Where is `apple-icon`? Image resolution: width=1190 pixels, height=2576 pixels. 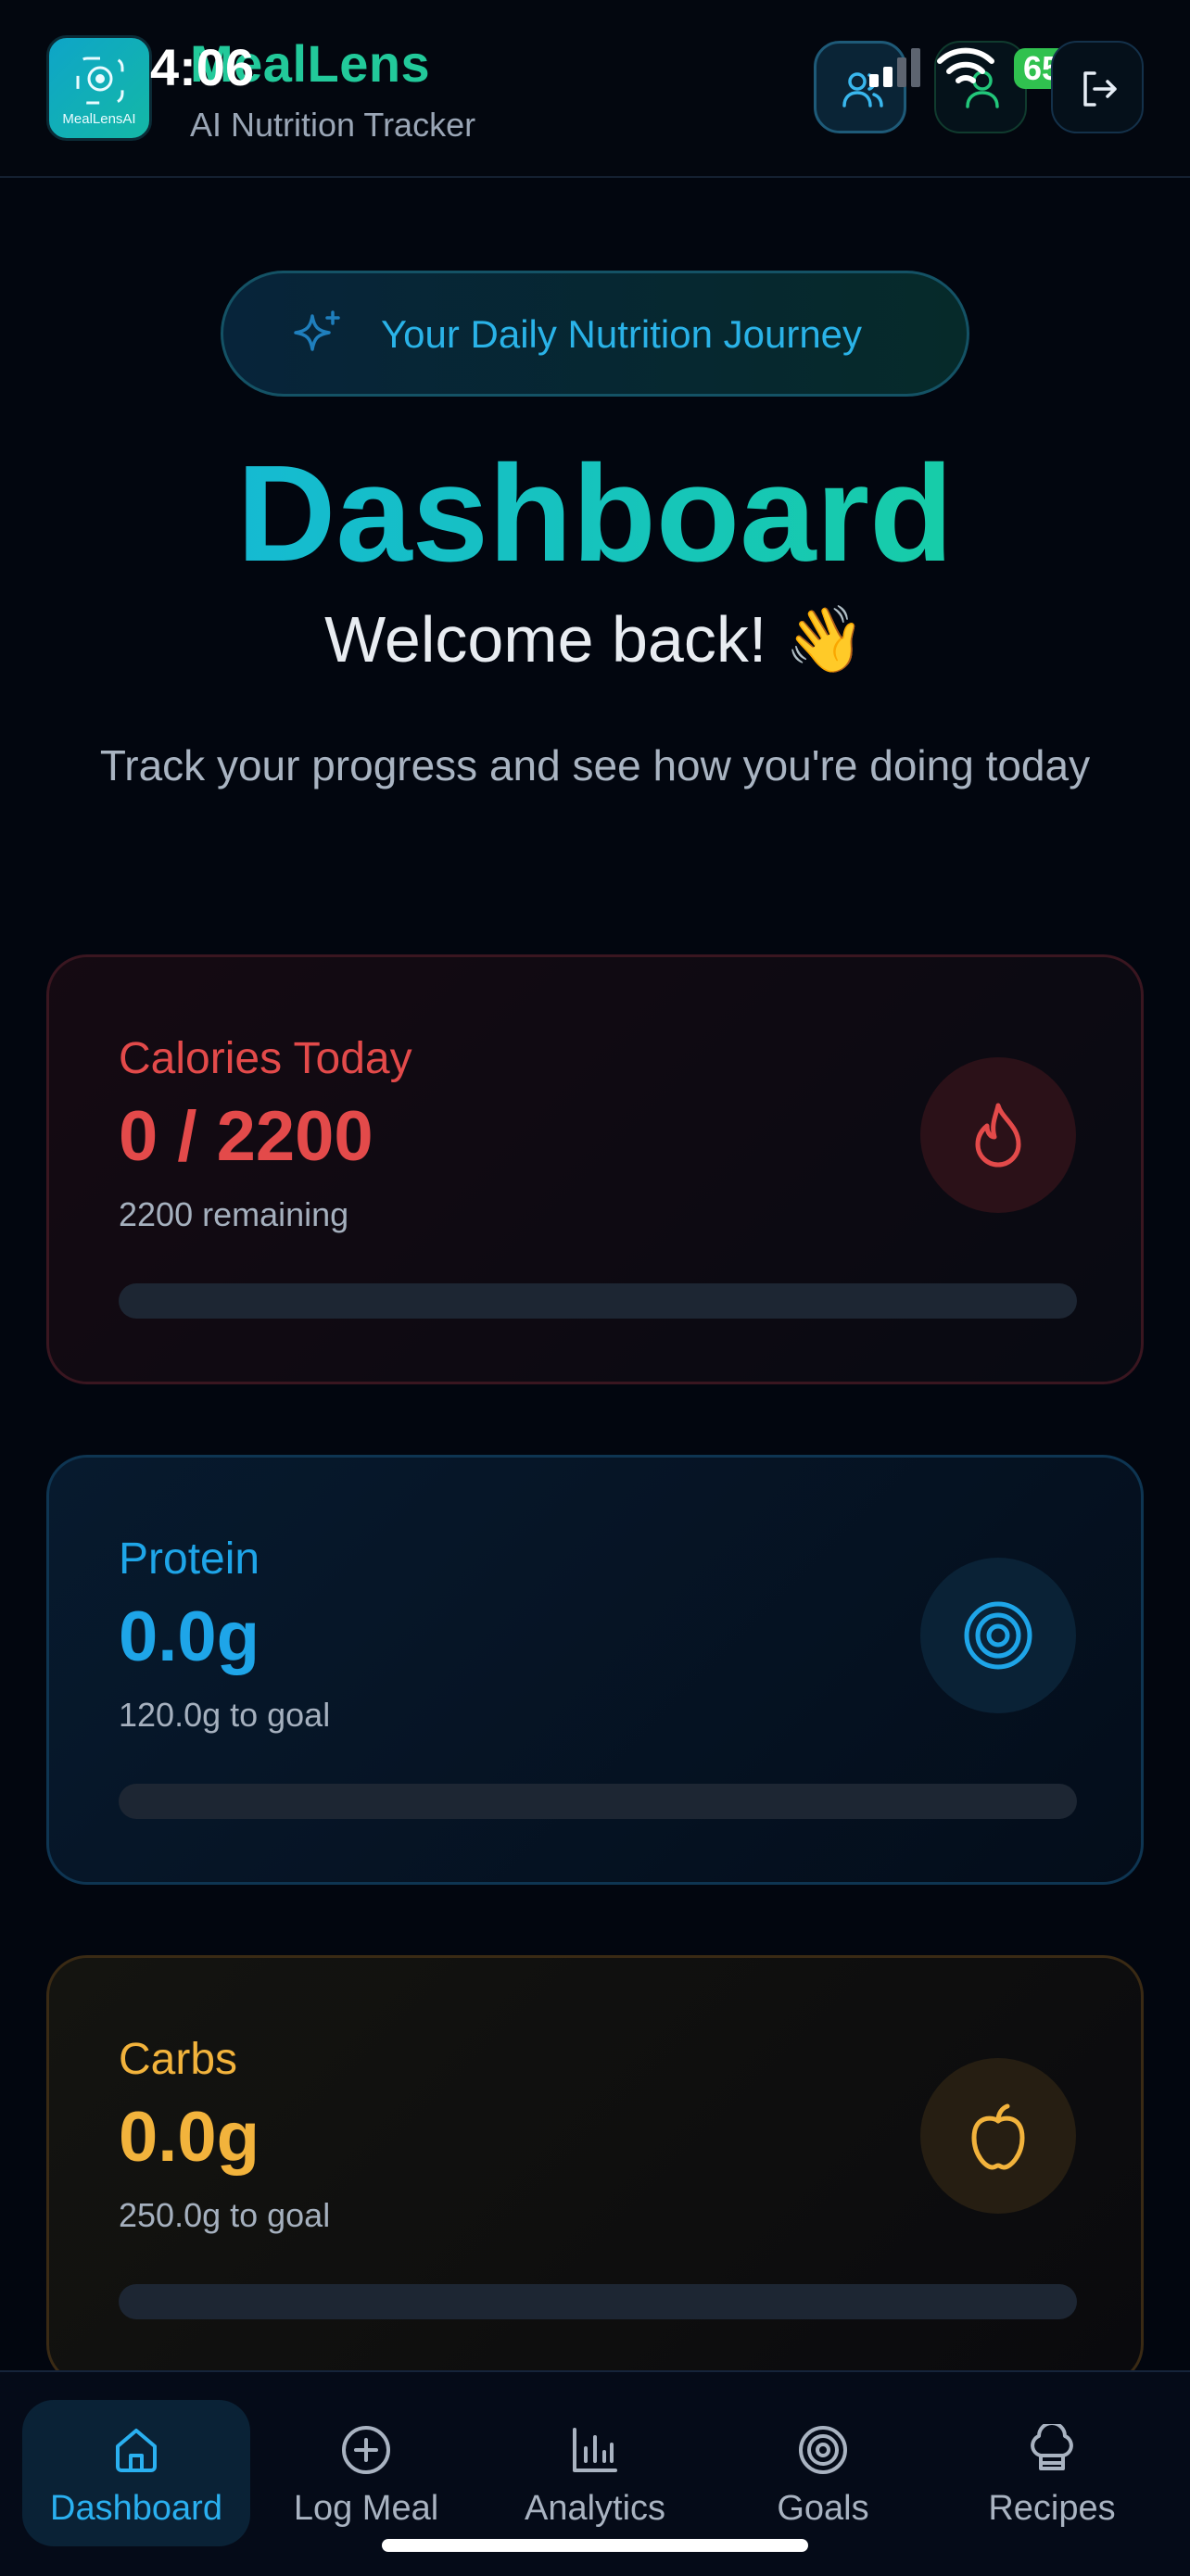 apple-icon is located at coordinates (998, 2136).